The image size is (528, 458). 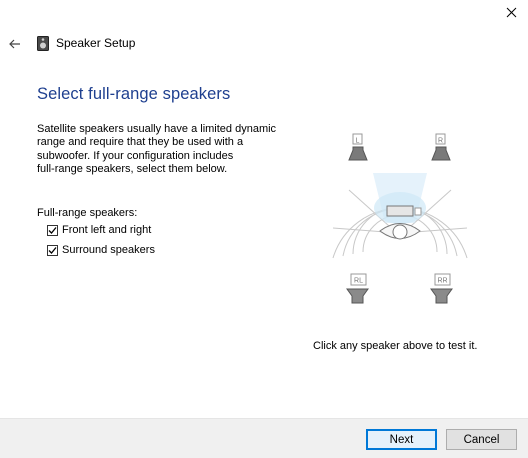 I want to click on close-icon, so click(x=511, y=12).